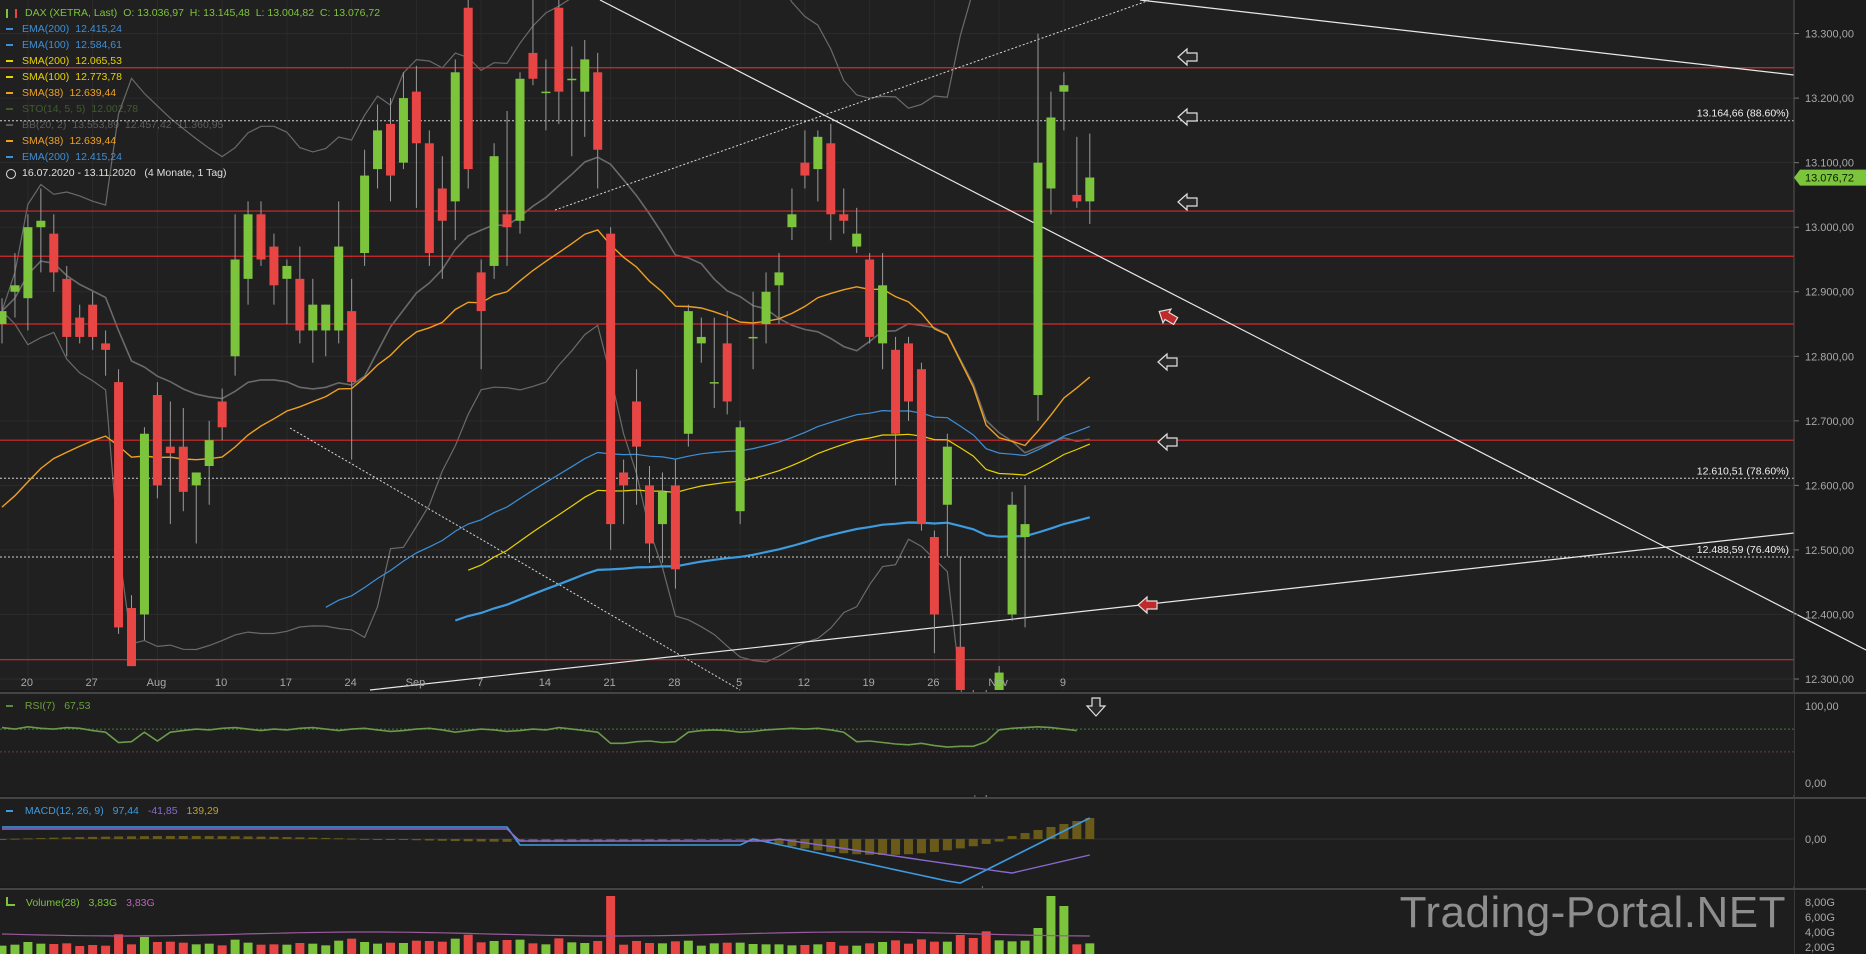  Describe the element at coordinates (480, 683) in the screenshot. I see `x-tick-label: 7` at that location.